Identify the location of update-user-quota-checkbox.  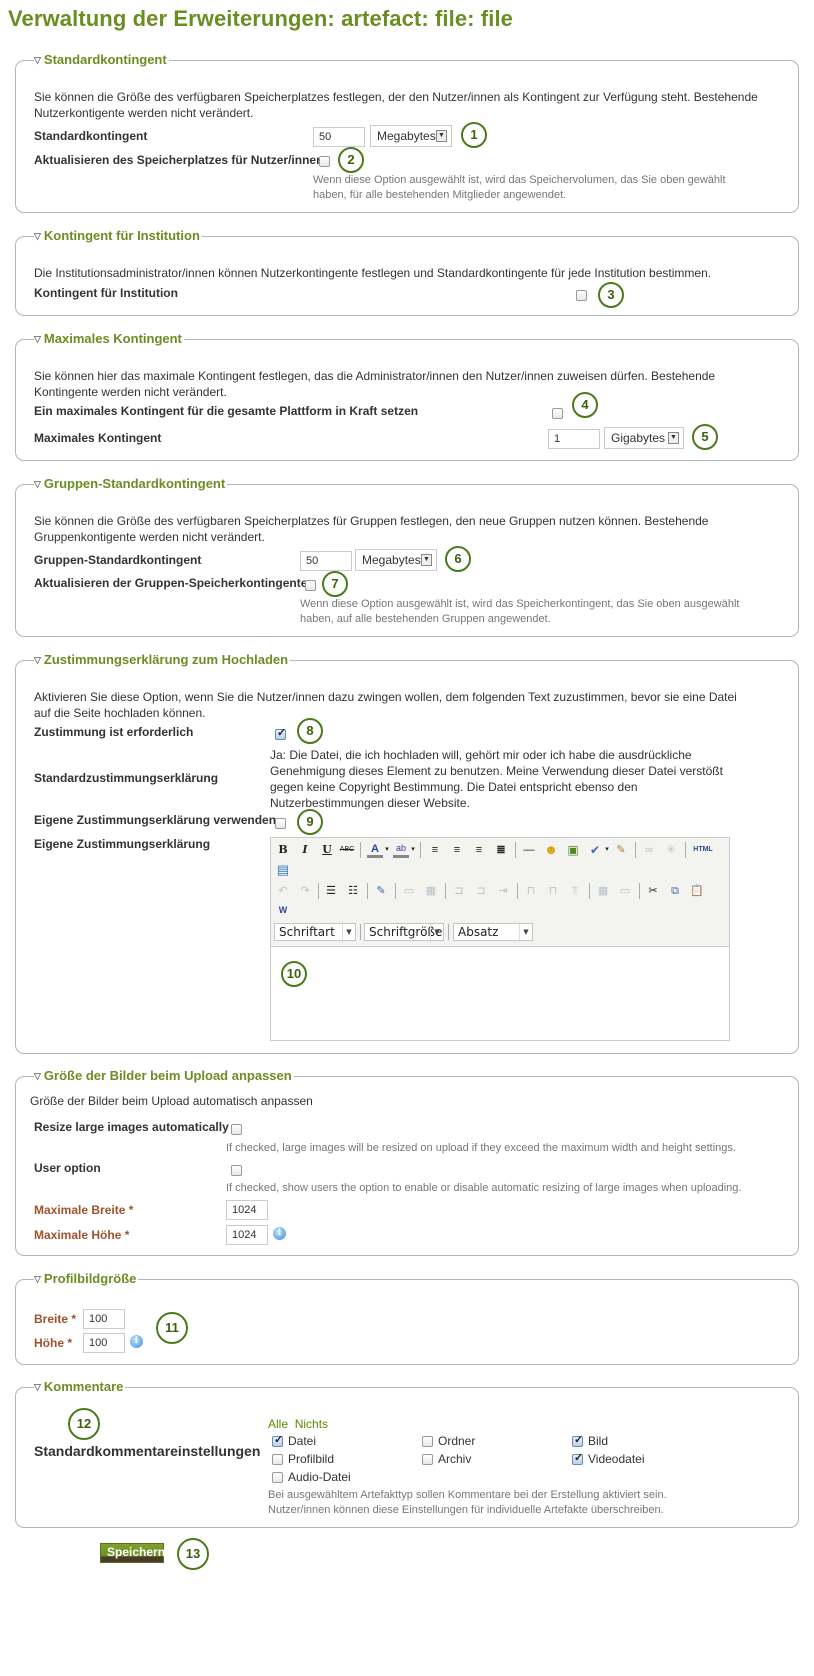
(324, 161).